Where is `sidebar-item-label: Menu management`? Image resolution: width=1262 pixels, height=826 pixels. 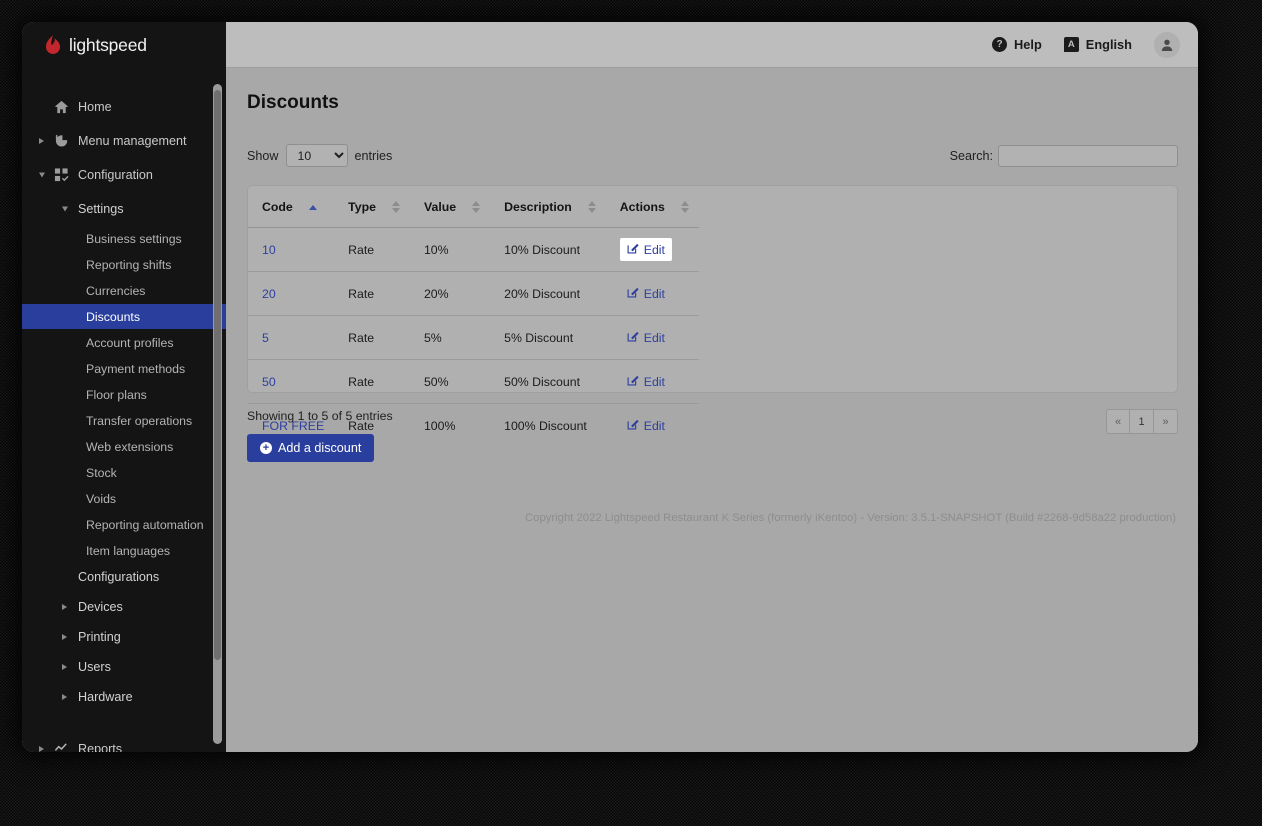 sidebar-item-label: Menu management is located at coordinates (132, 140).